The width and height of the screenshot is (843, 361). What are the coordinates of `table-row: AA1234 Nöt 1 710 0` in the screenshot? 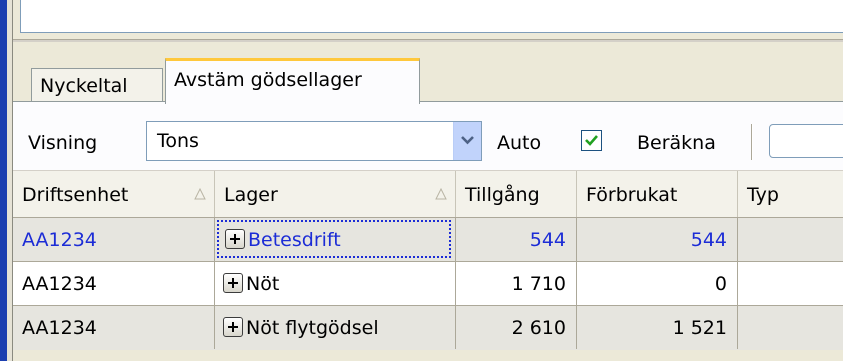 It's located at (428, 284).